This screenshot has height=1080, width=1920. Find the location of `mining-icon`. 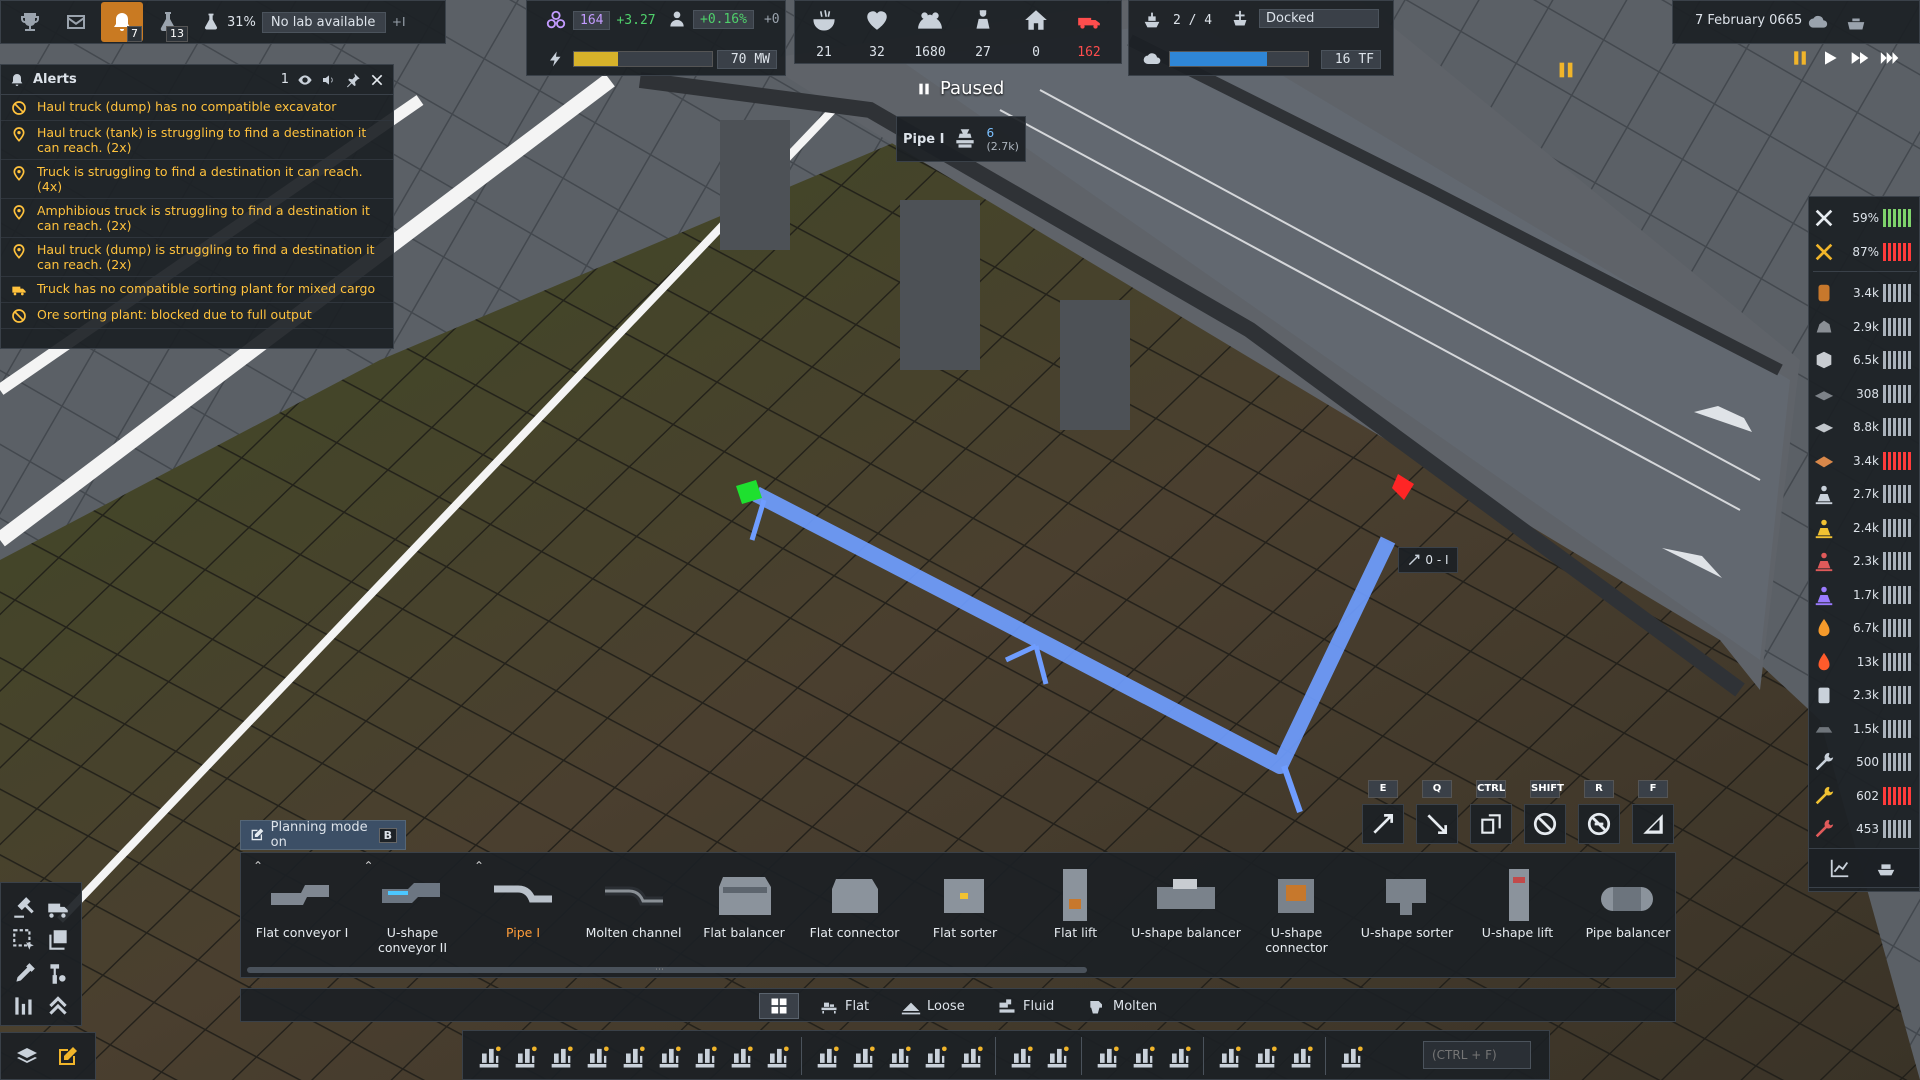

mining-icon is located at coordinates (489, 1057).